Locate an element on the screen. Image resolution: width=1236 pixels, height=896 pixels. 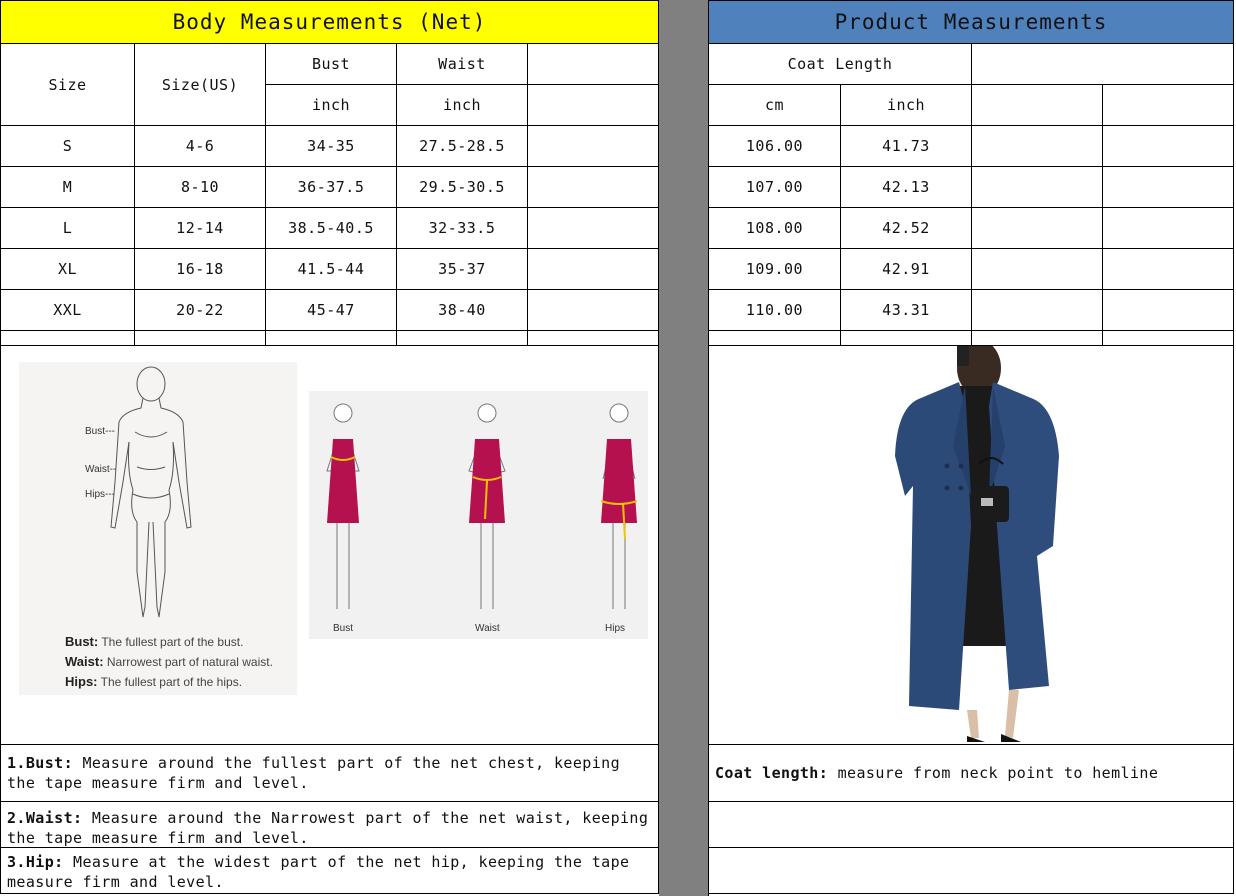
cell-bust: 36-37.5 is located at coordinates (331, 187).